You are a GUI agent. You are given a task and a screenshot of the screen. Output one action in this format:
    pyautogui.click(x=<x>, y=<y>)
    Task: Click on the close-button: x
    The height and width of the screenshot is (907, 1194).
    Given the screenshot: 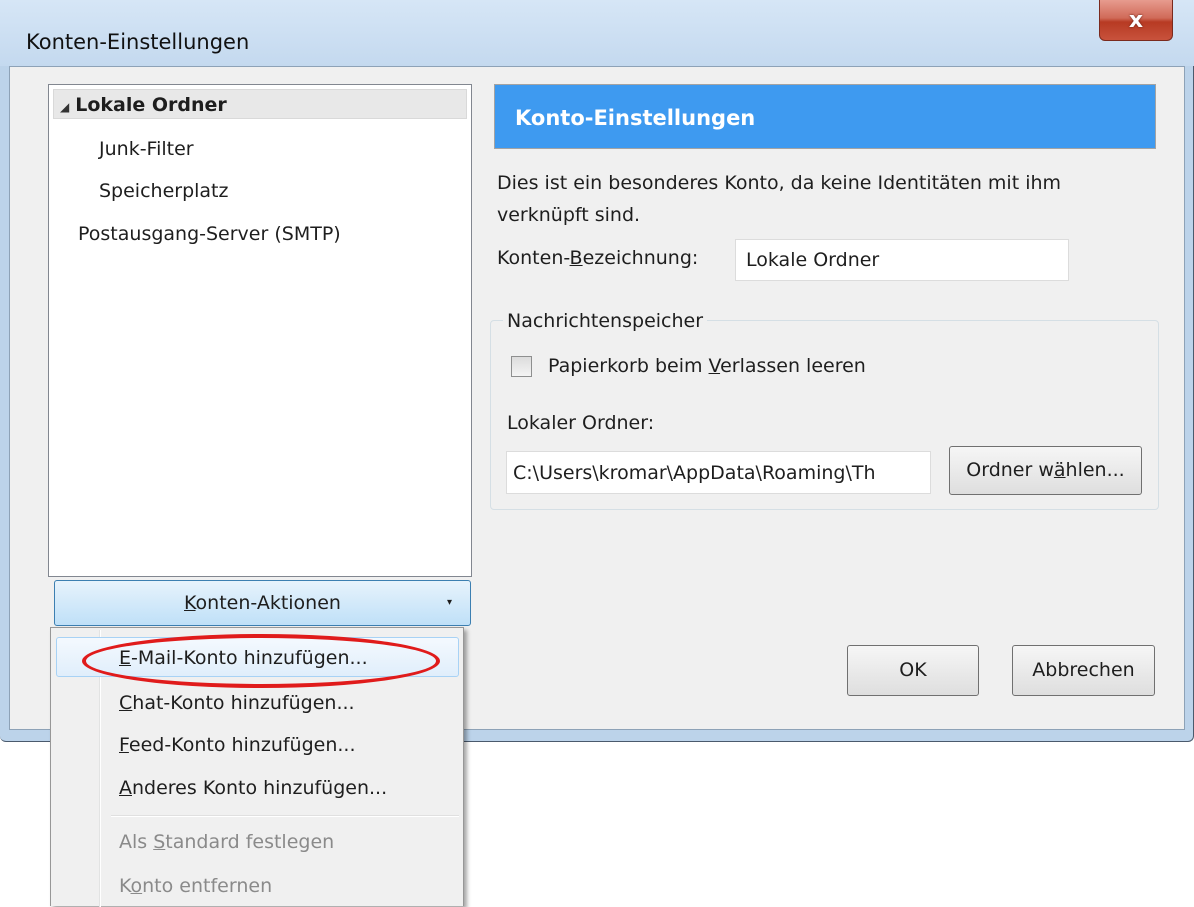 What is the action you would take?
    pyautogui.click(x=1136, y=20)
    